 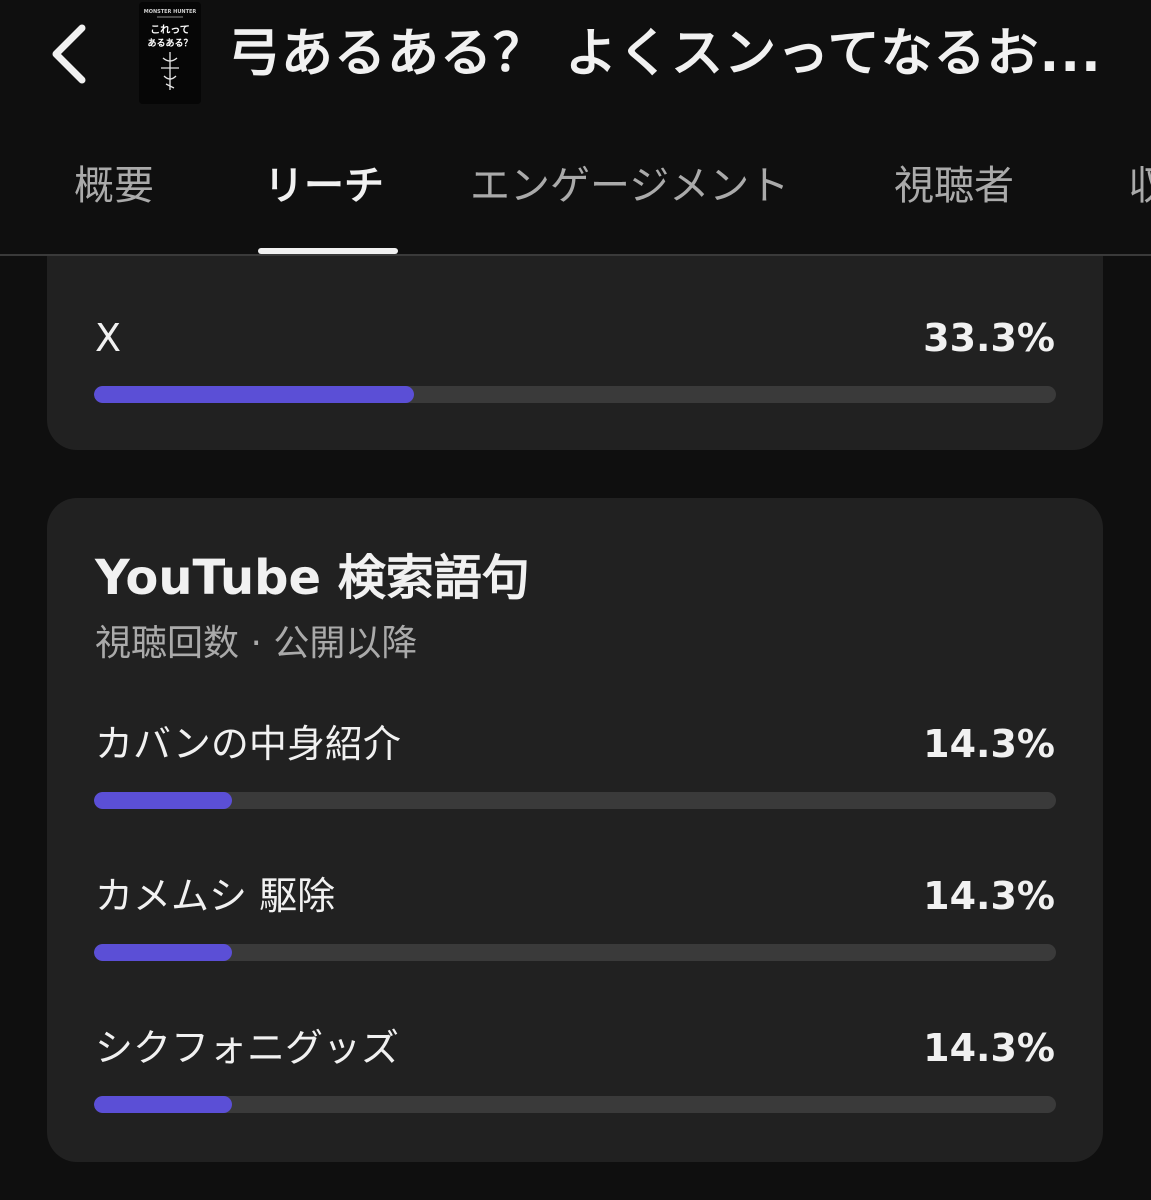 I want to click on tab-bar: 概要 リーチ エンゲージメント 視聴者 収, so click(x=575, y=188).